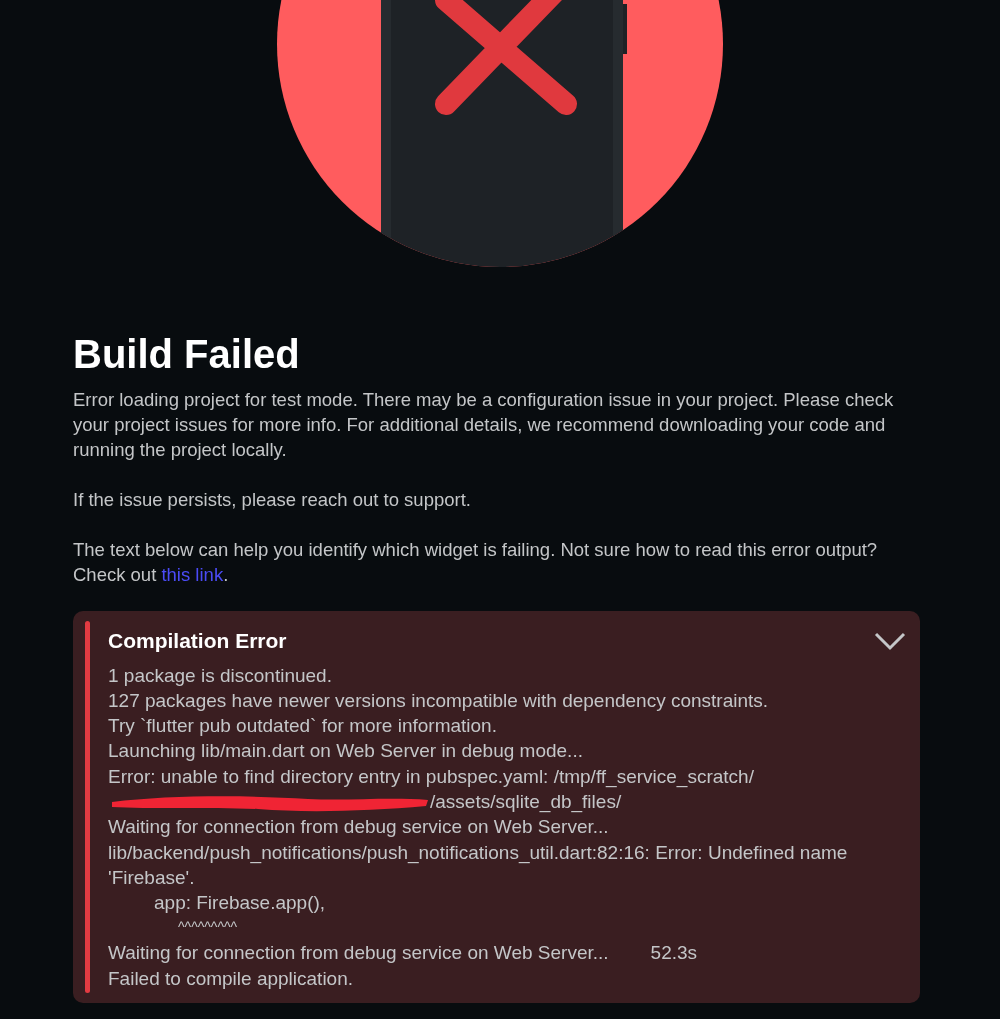 Image resolution: width=1000 pixels, height=1019 pixels. I want to click on log-line: Try `flutter pub outdated` for more information., so click(303, 726).